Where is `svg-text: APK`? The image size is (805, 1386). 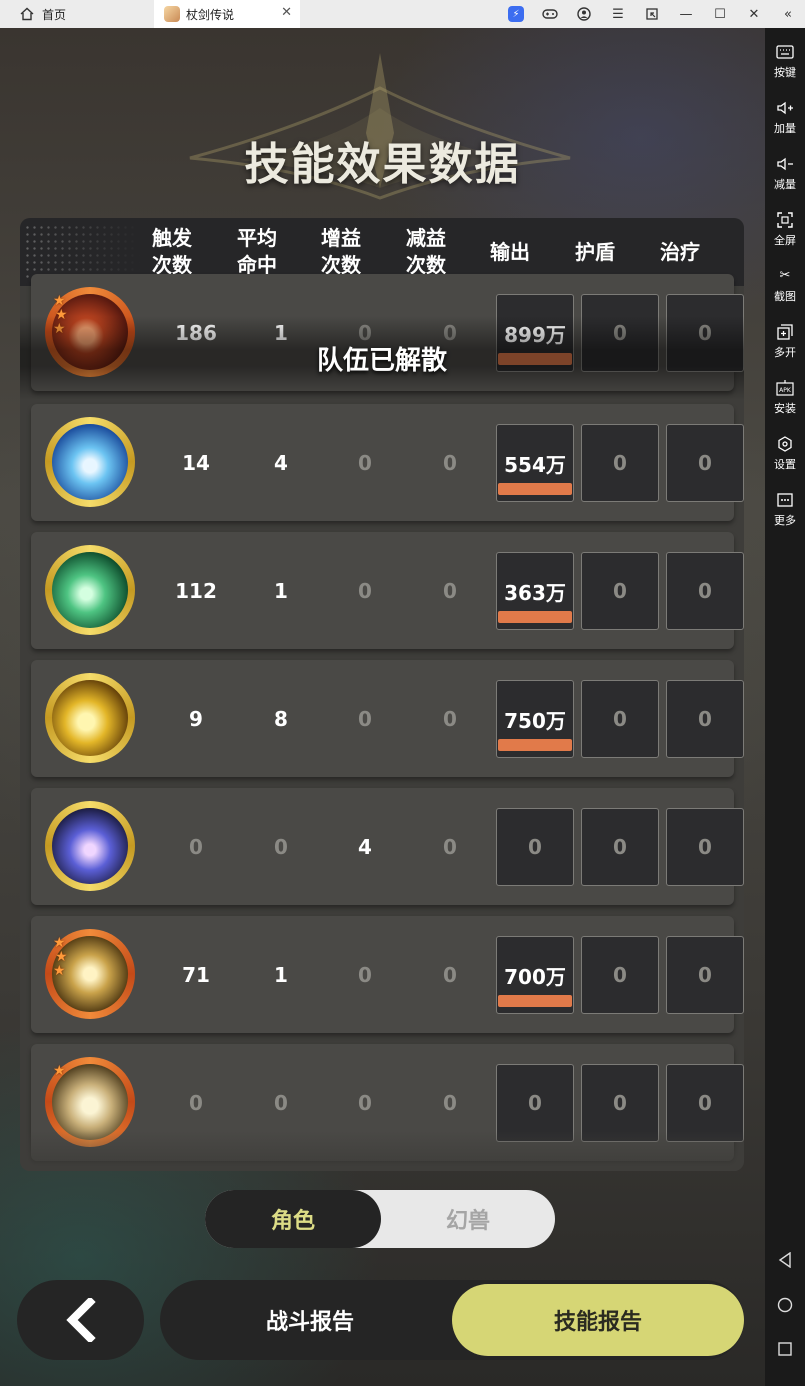
svg-text: APK is located at coordinates (785, 390).